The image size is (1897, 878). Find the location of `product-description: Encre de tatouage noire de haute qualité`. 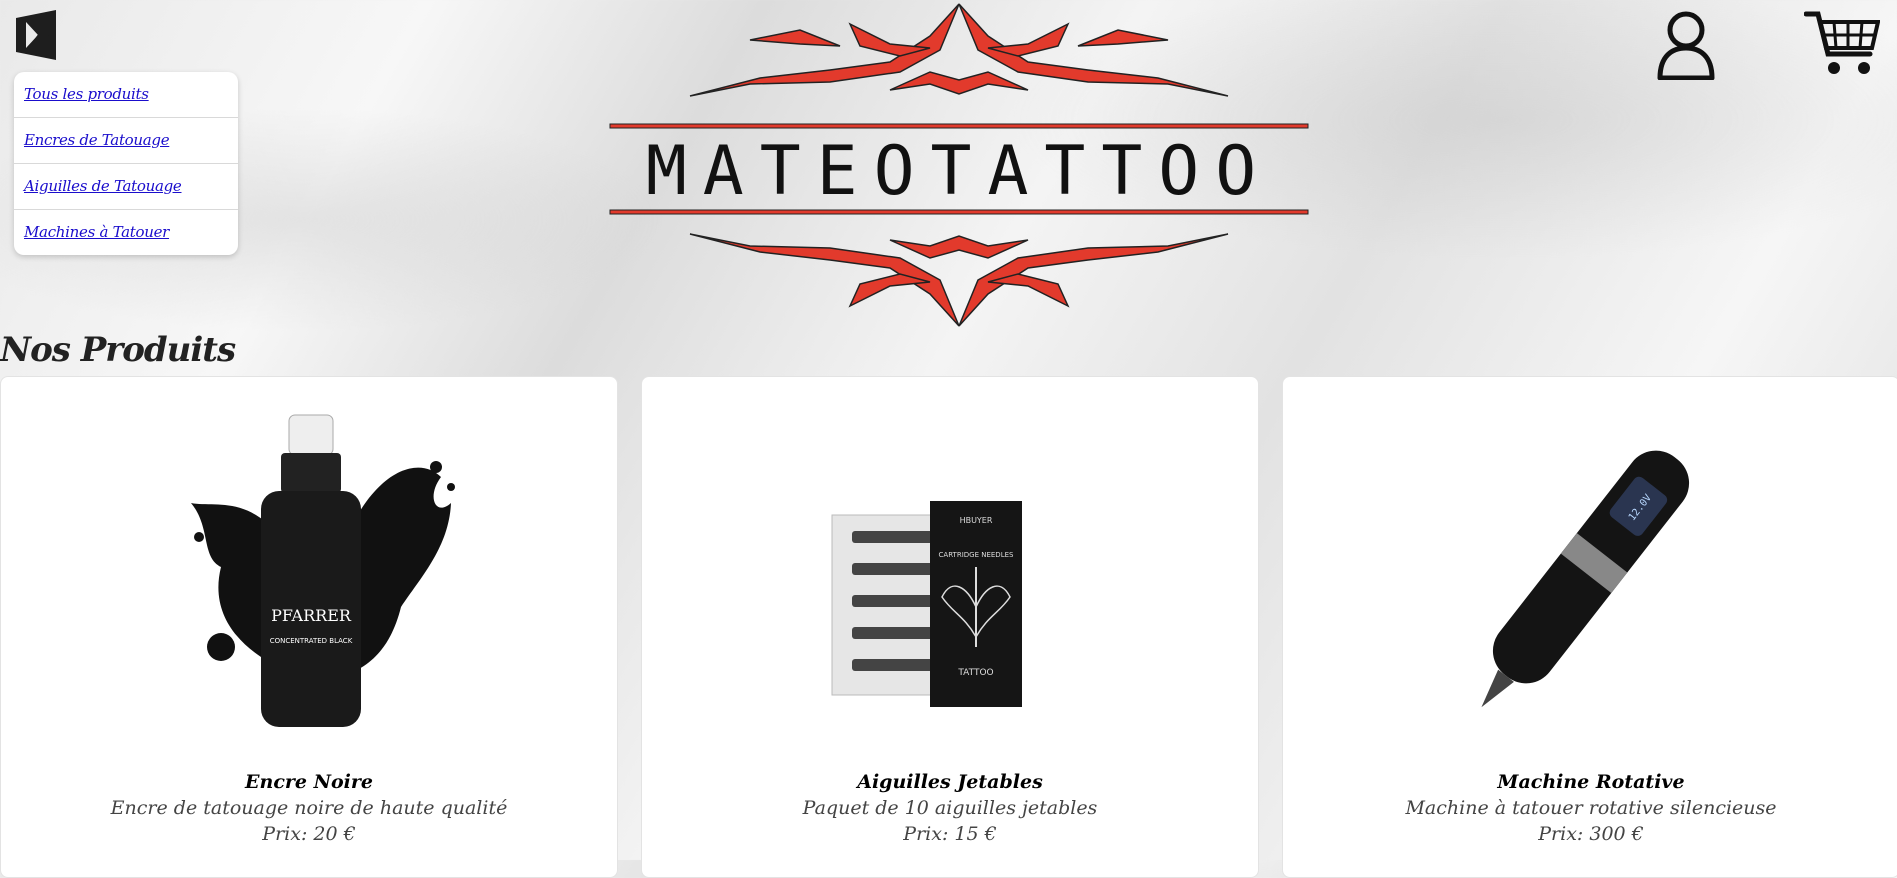

product-description: Encre de tatouage noire de haute qualité is located at coordinates (309, 808).